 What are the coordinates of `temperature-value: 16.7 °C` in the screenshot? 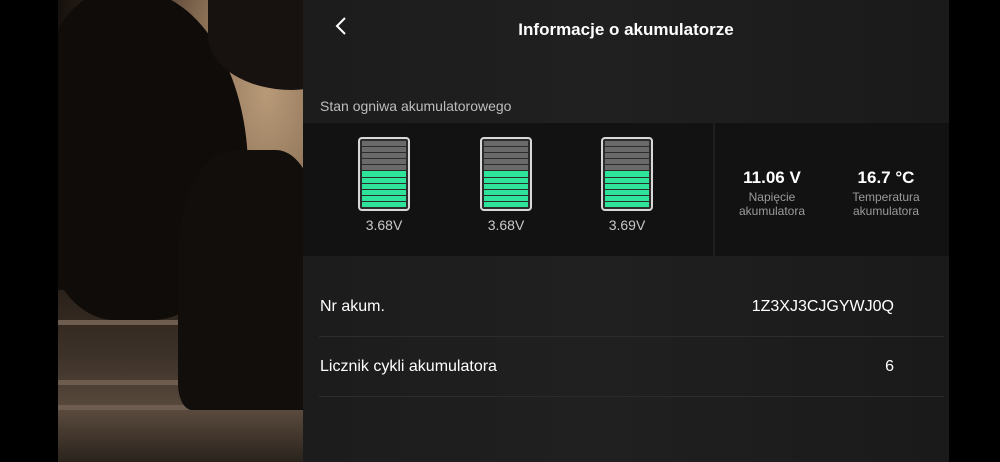 It's located at (886, 177).